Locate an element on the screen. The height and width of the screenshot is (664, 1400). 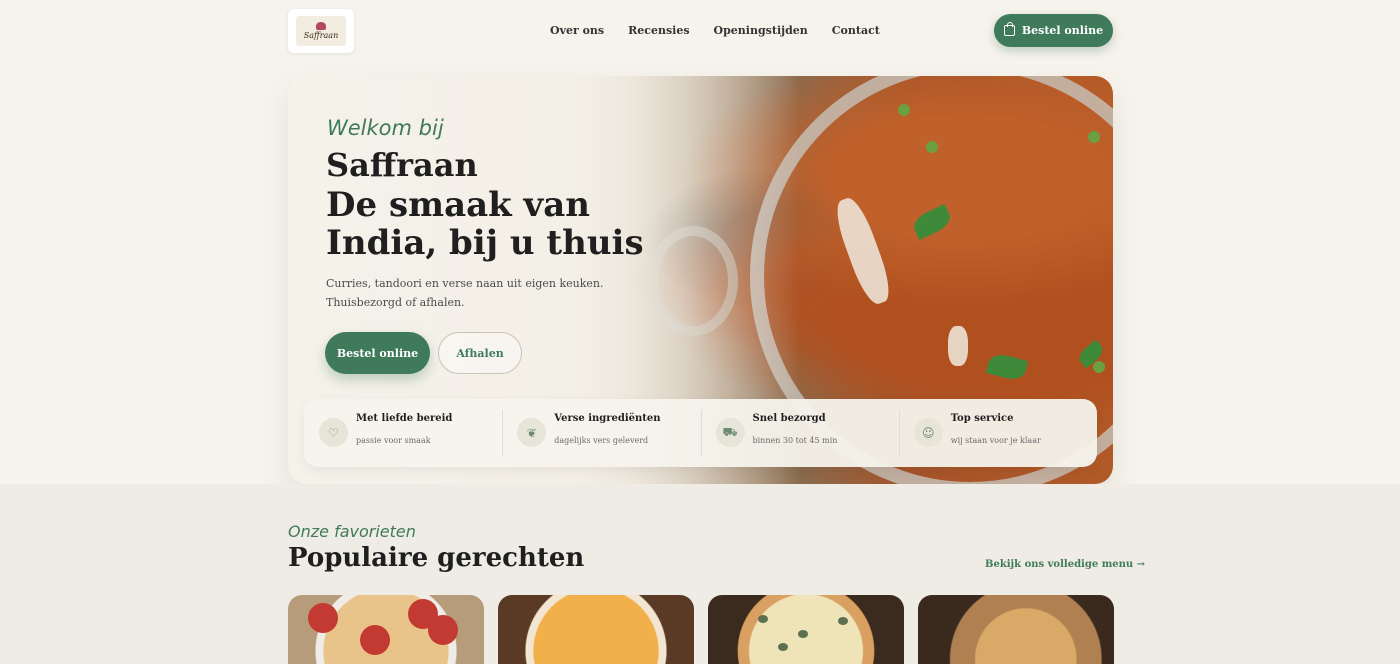
hero-order-button: Bestel online is located at coordinates (377, 353).